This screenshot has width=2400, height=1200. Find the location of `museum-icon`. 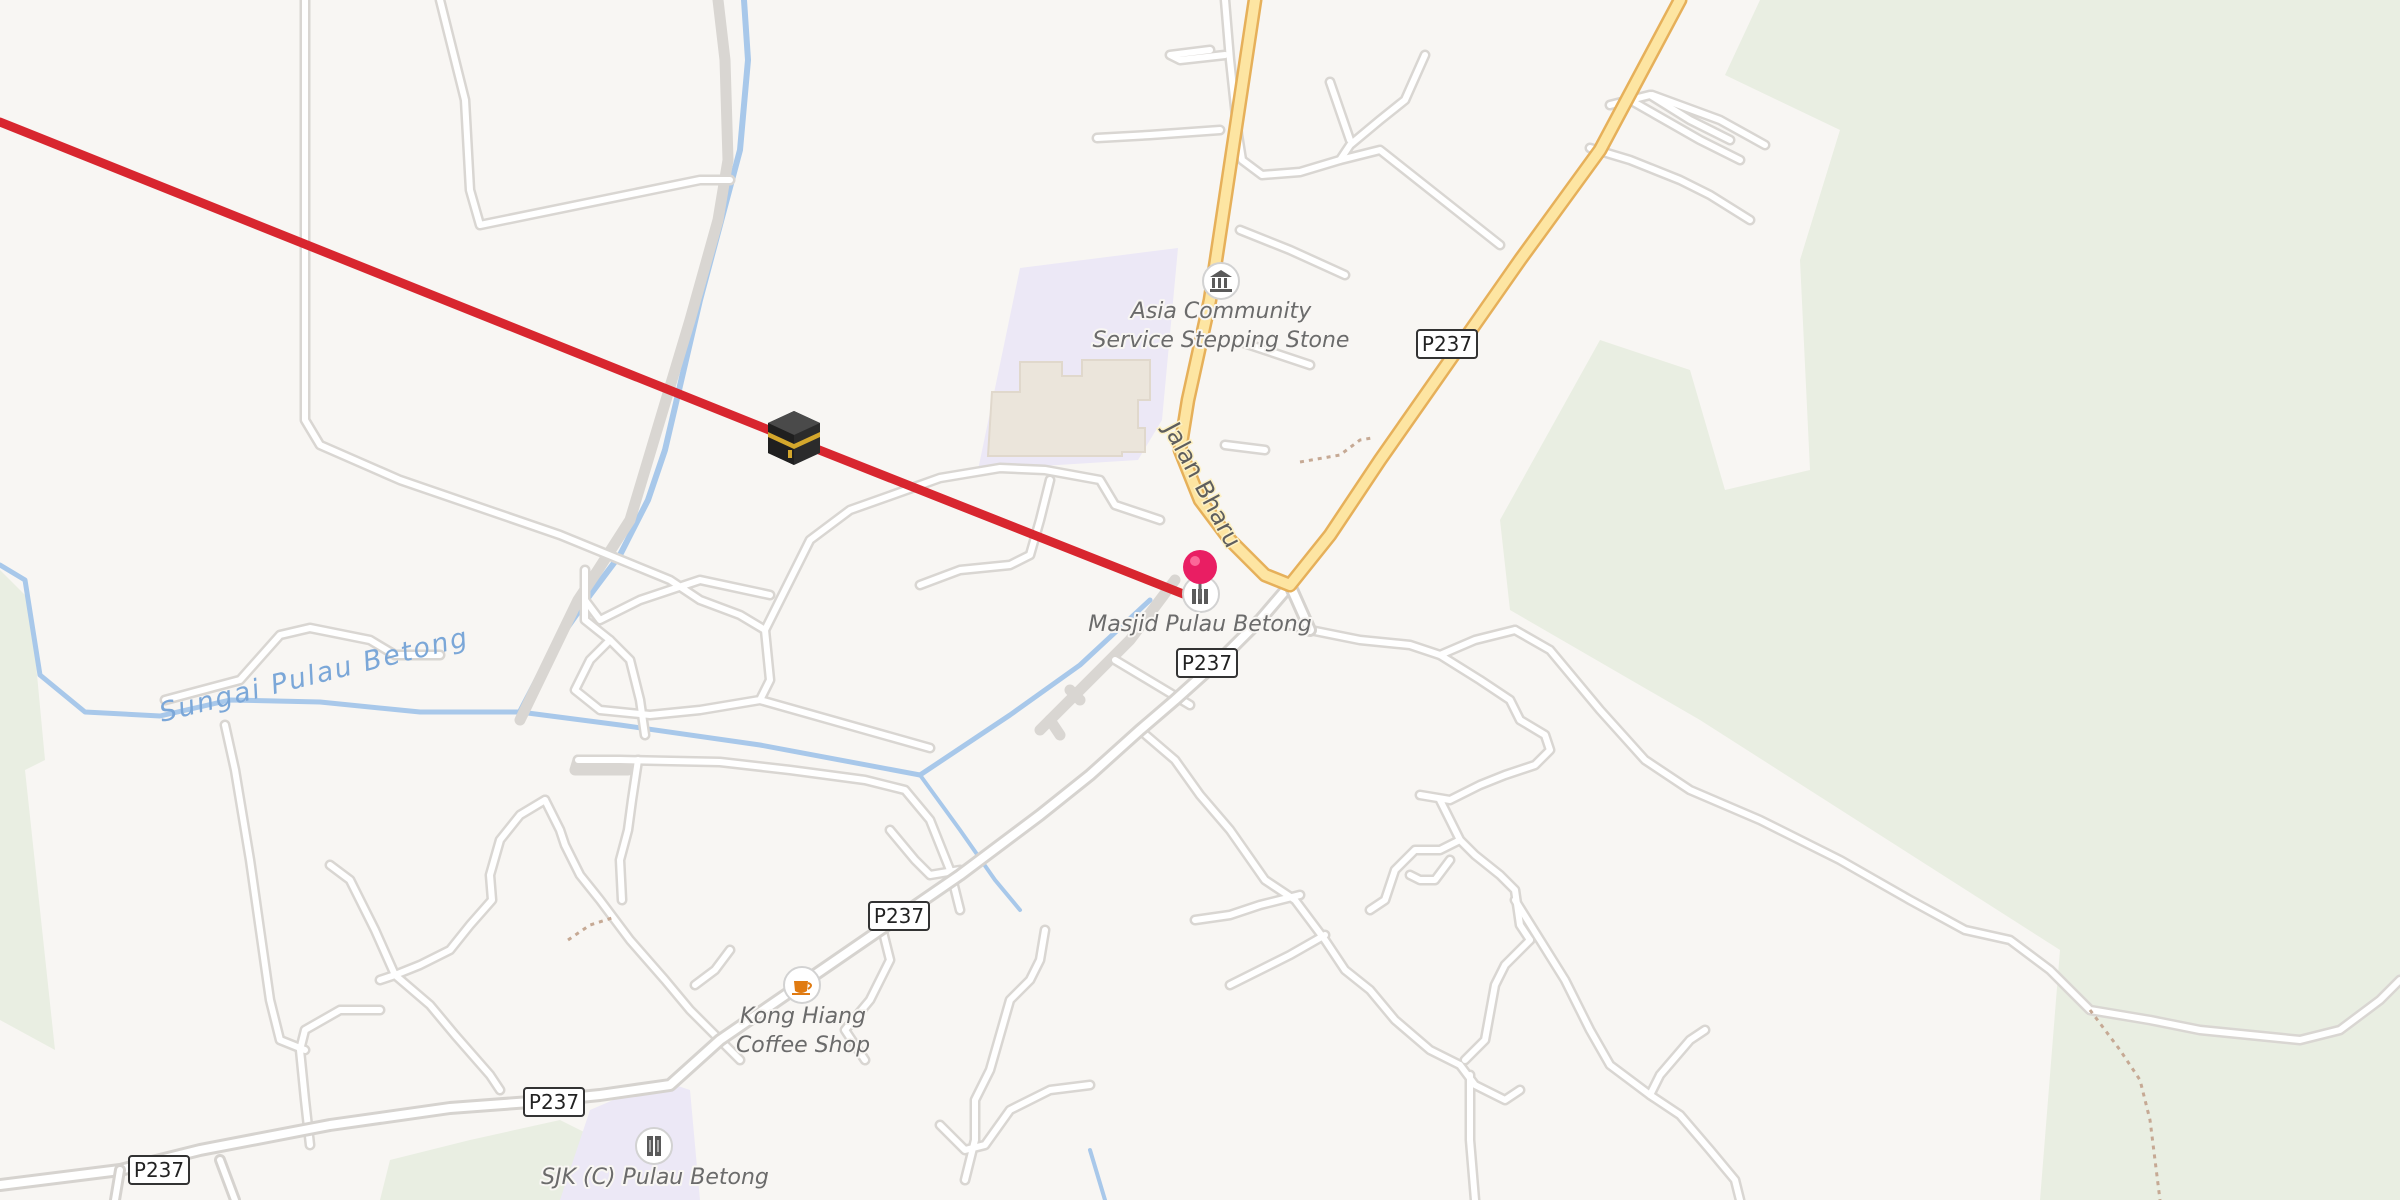

museum-icon is located at coordinates (1221, 281).